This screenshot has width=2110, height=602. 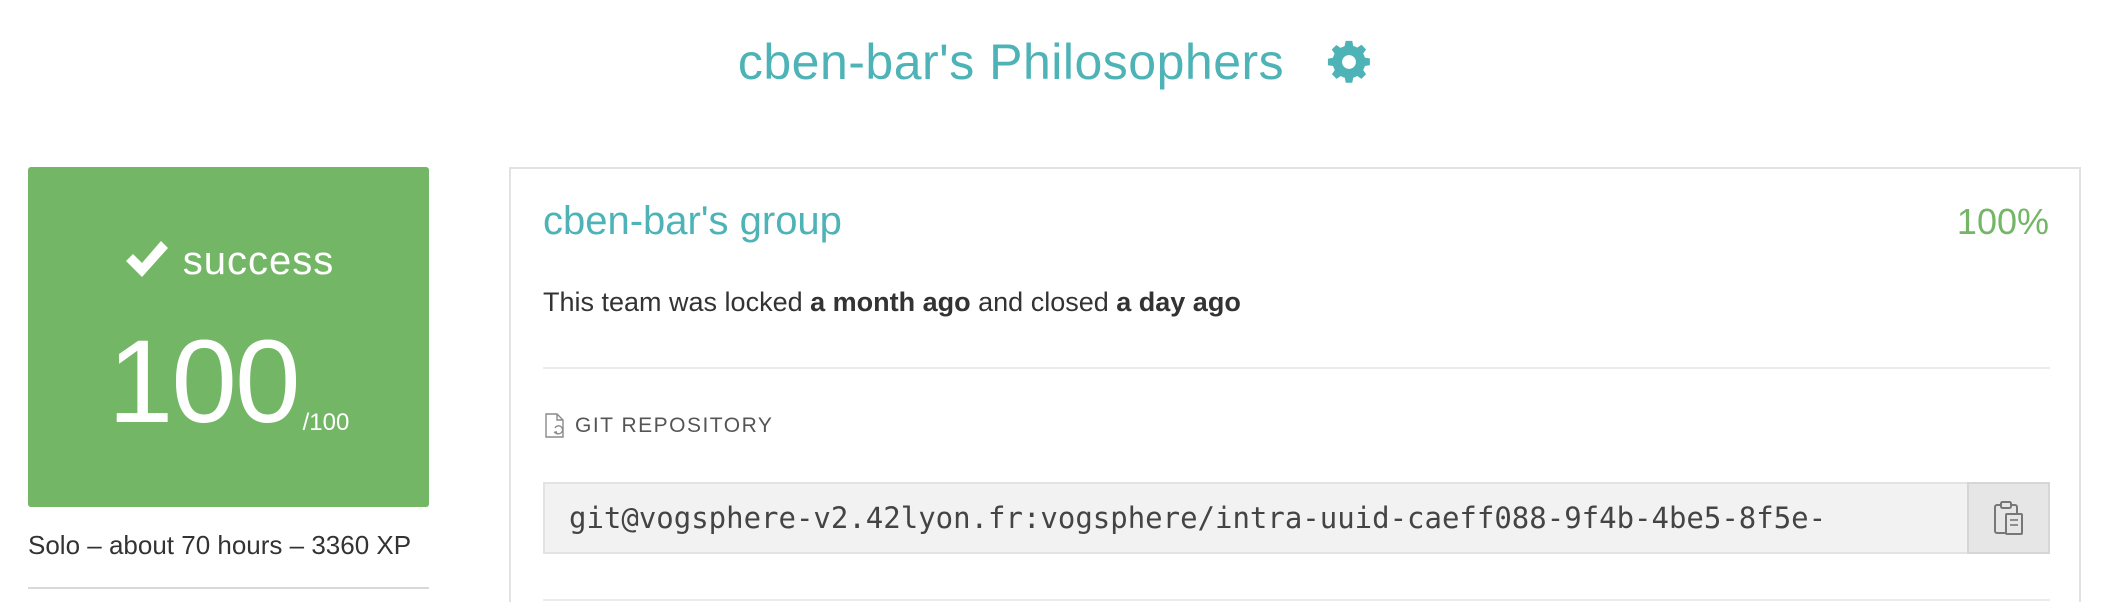 I want to click on page-title: cben-bar's Philosophers, so click(x=1011, y=62).